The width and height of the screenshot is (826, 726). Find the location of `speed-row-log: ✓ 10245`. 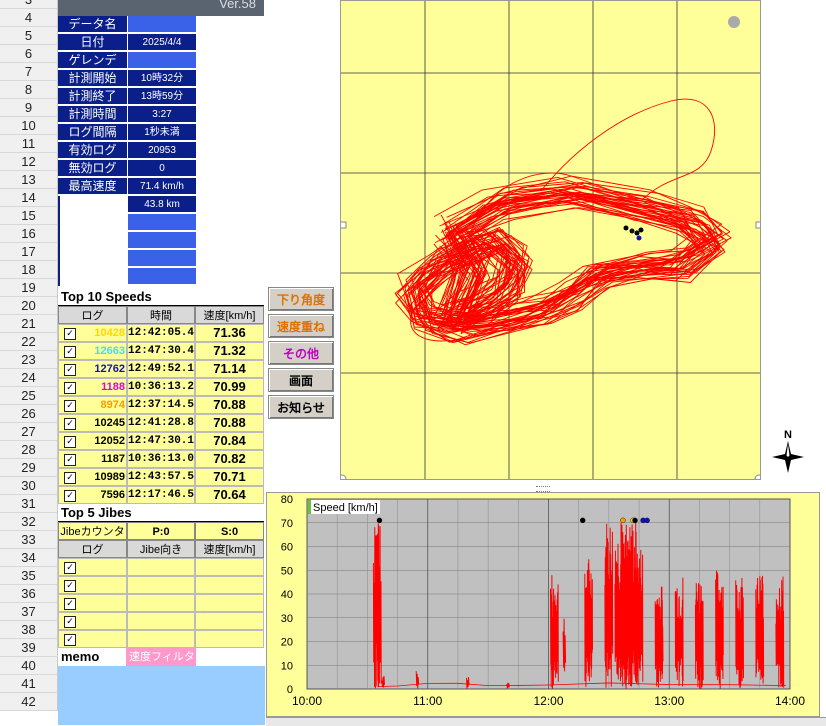

speed-row-log: ✓ 10245 is located at coordinates (92, 423).